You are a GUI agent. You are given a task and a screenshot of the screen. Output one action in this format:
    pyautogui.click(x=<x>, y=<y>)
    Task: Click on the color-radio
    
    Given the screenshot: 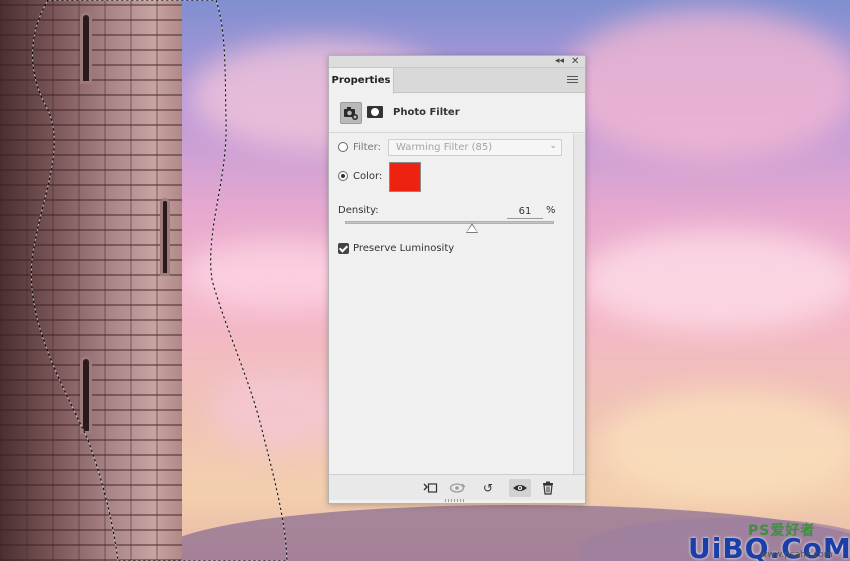 What is the action you would take?
    pyautogui.click(x=343, y=176)
    